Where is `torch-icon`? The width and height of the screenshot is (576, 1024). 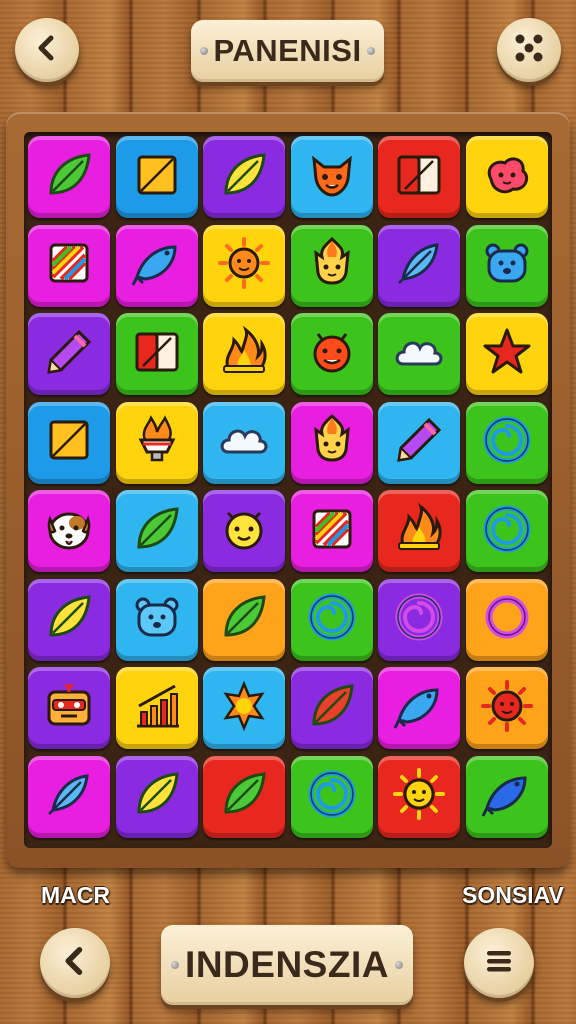
torch-icon is located at coordinates (157, 442).